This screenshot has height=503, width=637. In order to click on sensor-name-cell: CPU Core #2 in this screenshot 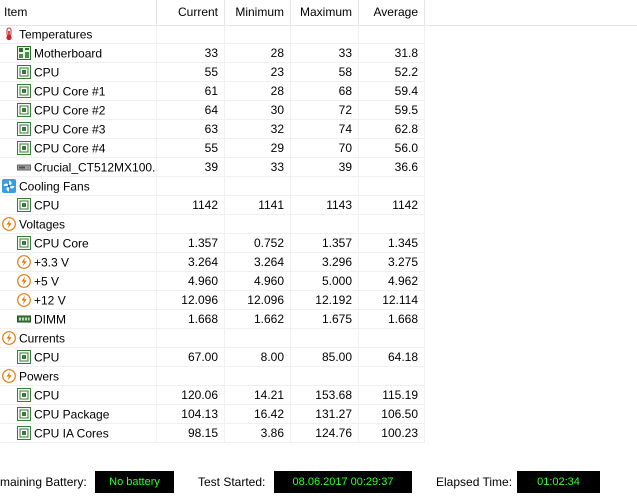, I will do `click(78, 110)`.